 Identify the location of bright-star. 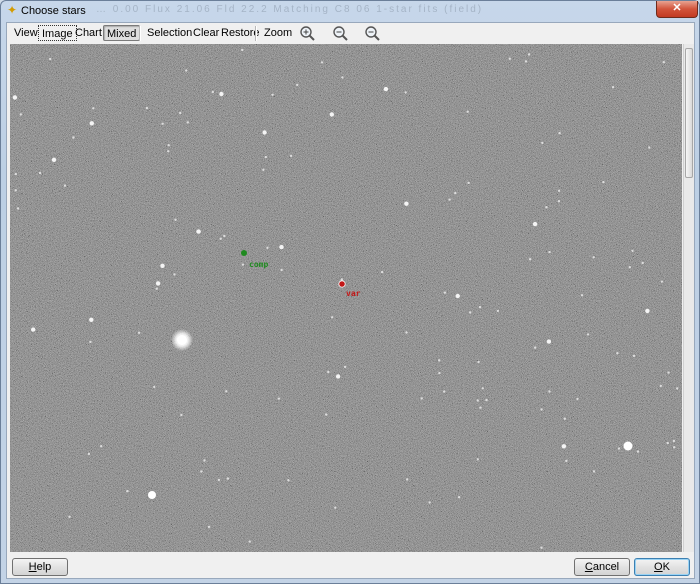
(628, 446).